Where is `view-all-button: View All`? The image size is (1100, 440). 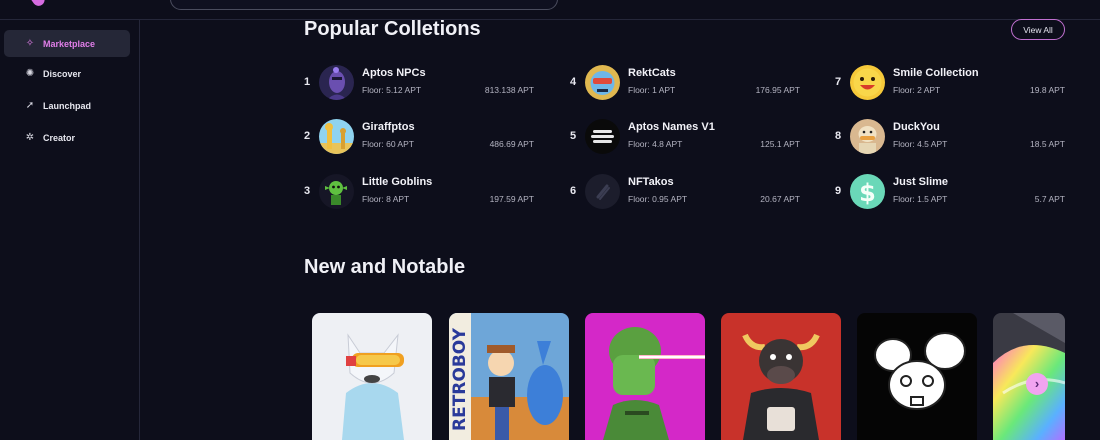 view-all-button: View All is located at coordinates (1038, 29).